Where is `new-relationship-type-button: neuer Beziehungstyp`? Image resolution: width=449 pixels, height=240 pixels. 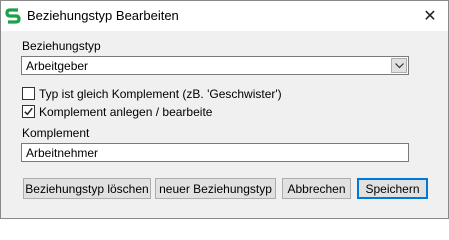 new-relationship-type-button: neuer Beziehungstyp is located at coordinates (215, 188).